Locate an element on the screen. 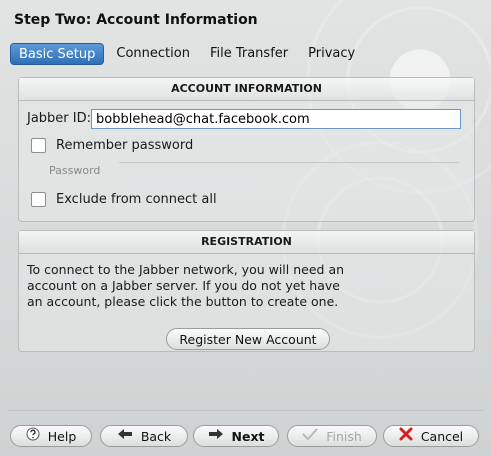 The image size is (491, 456). help-button: Help is located at coordinates (51, 436).